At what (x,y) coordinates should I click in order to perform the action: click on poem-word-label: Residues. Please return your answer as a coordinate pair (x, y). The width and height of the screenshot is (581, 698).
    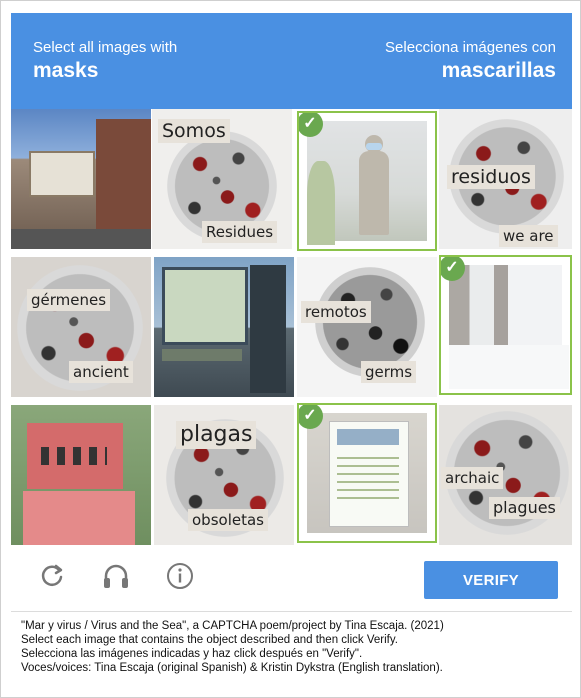
    Looking at the image, I should click on (240, 232).